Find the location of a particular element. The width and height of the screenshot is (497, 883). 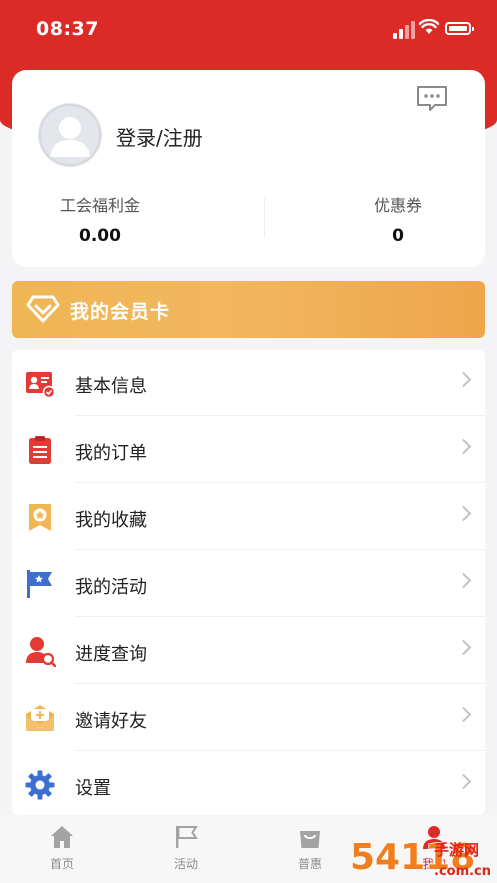

menu-item-my-activities: 我的活动 is located at coordinates (248, 584).